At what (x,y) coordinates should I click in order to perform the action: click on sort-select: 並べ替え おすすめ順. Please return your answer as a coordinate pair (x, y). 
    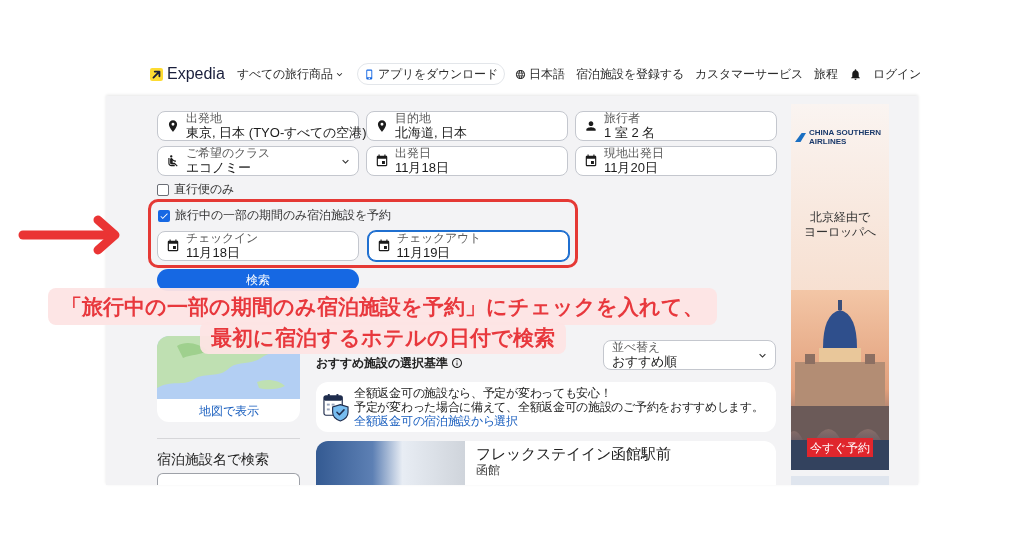
    Looking at the image, I should click on (689, 355).